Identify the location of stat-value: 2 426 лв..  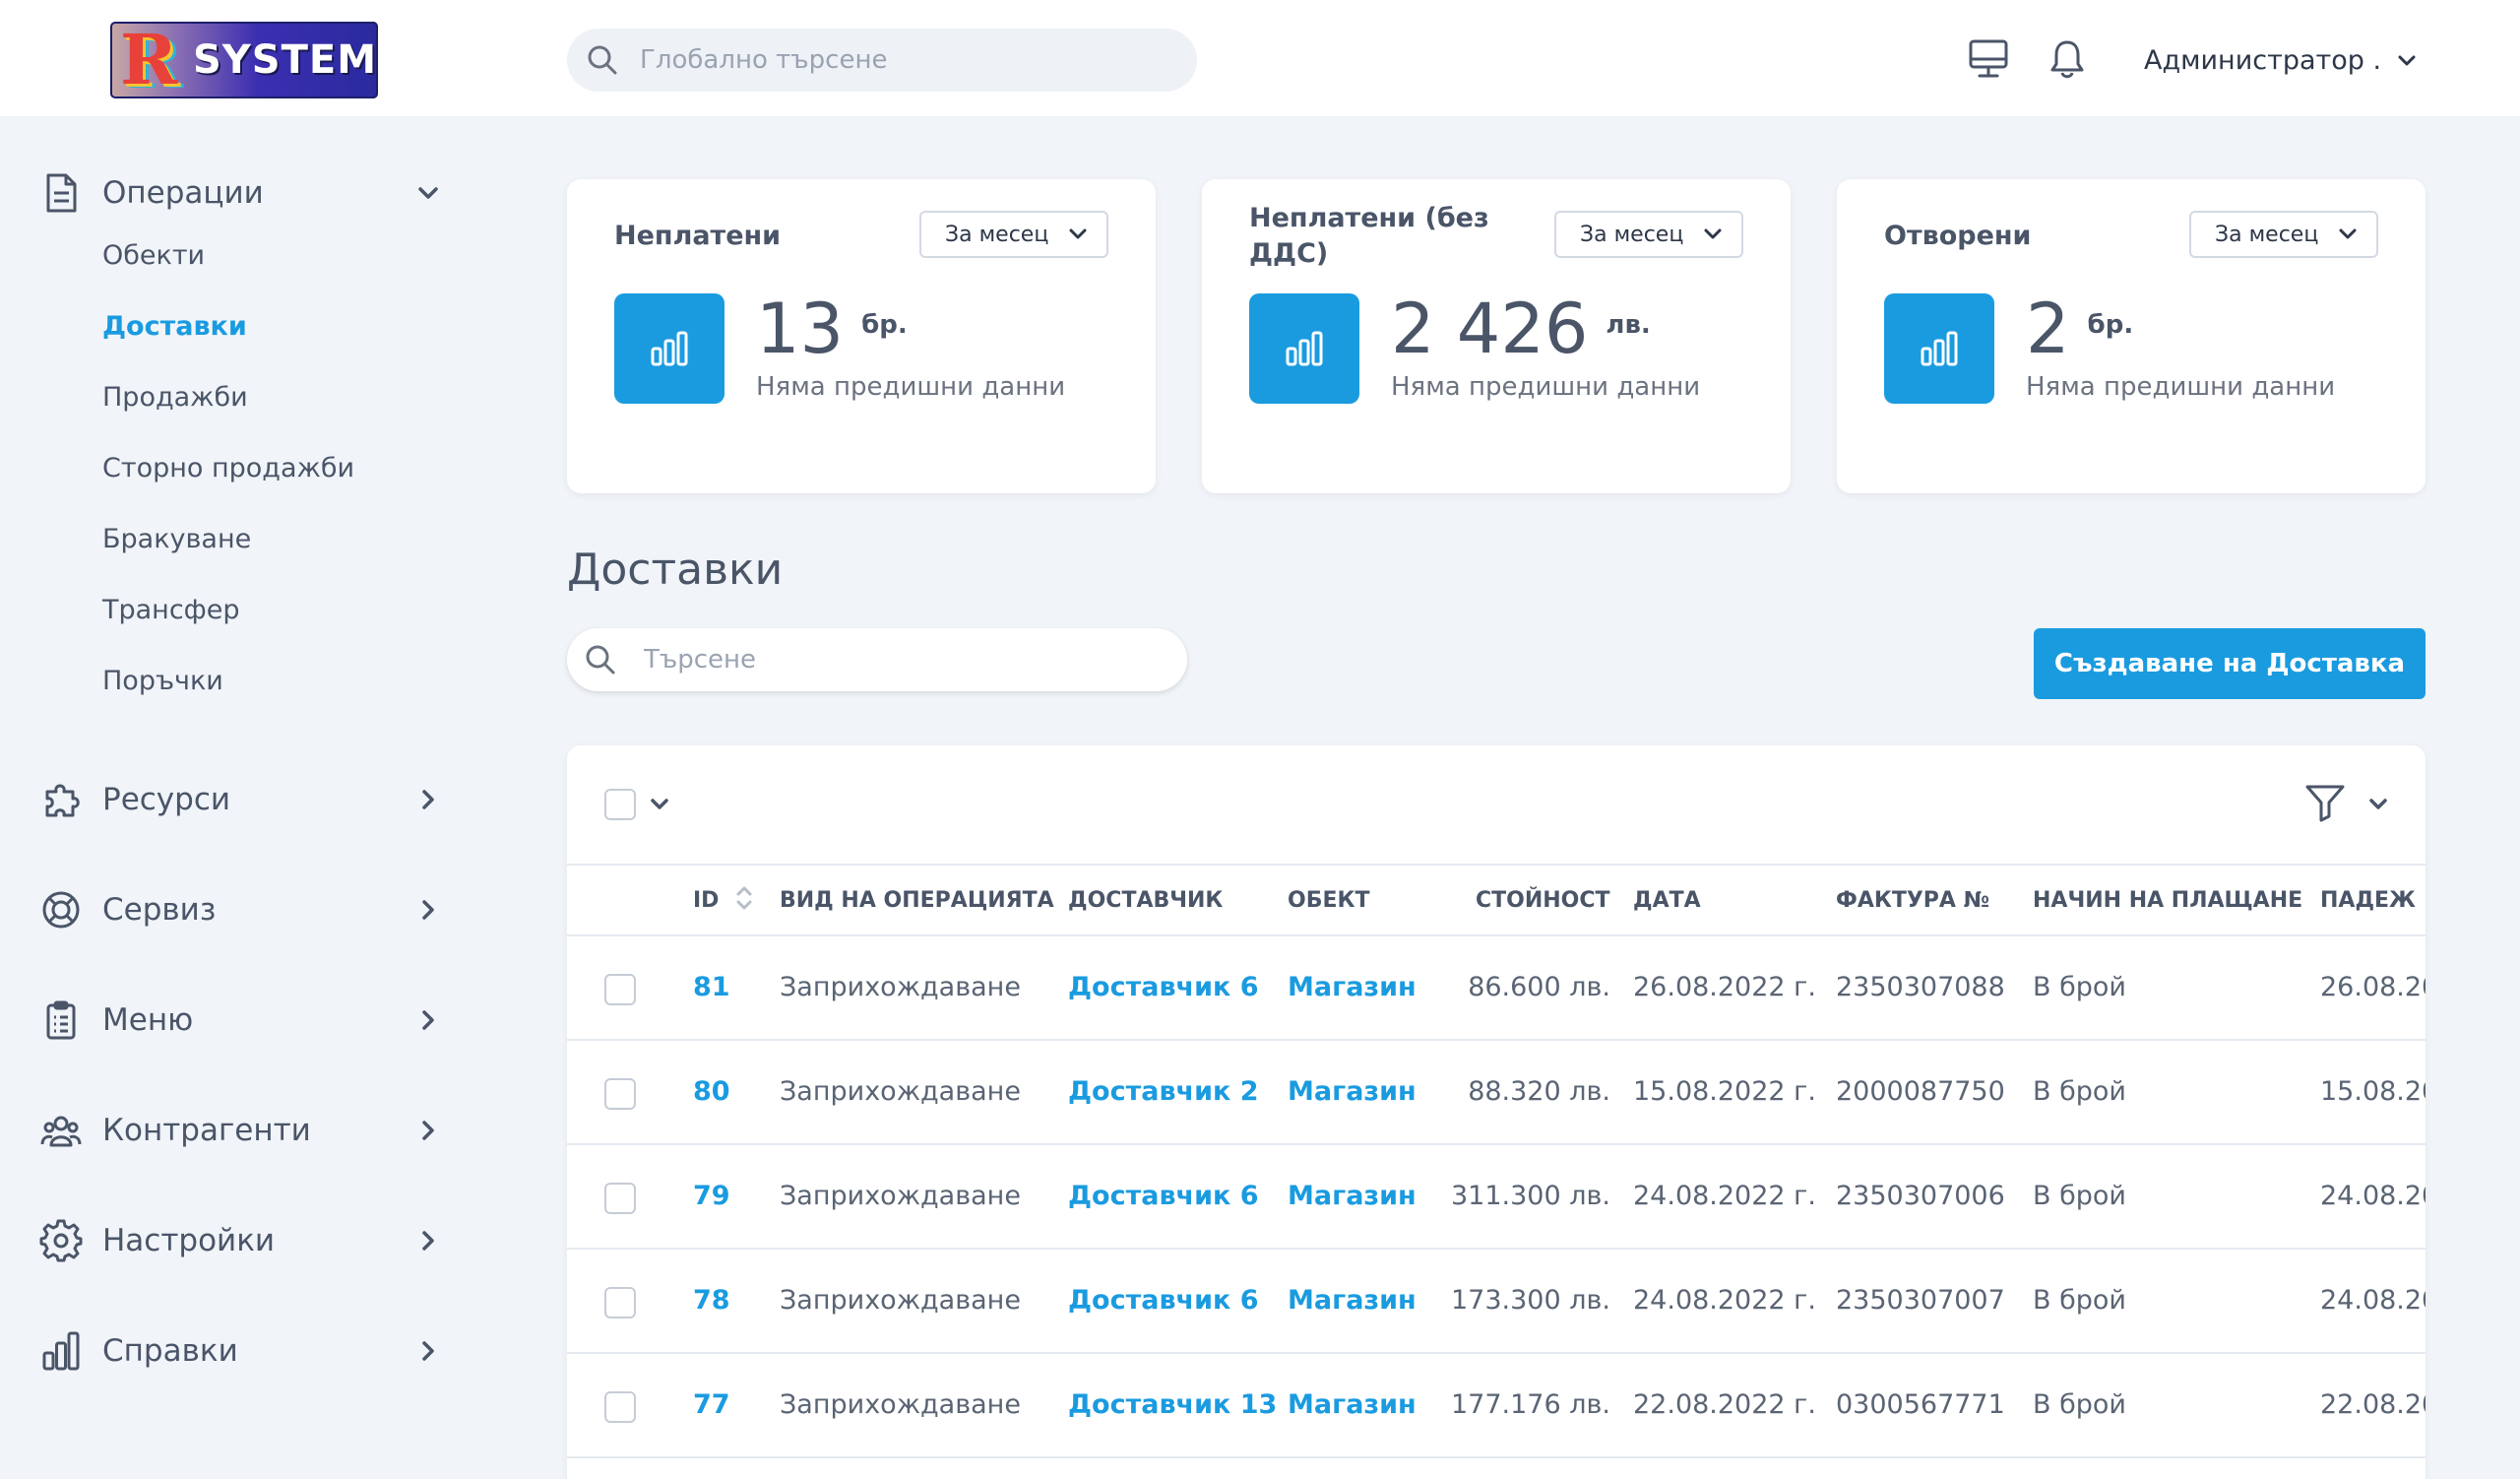
(1521, 327).